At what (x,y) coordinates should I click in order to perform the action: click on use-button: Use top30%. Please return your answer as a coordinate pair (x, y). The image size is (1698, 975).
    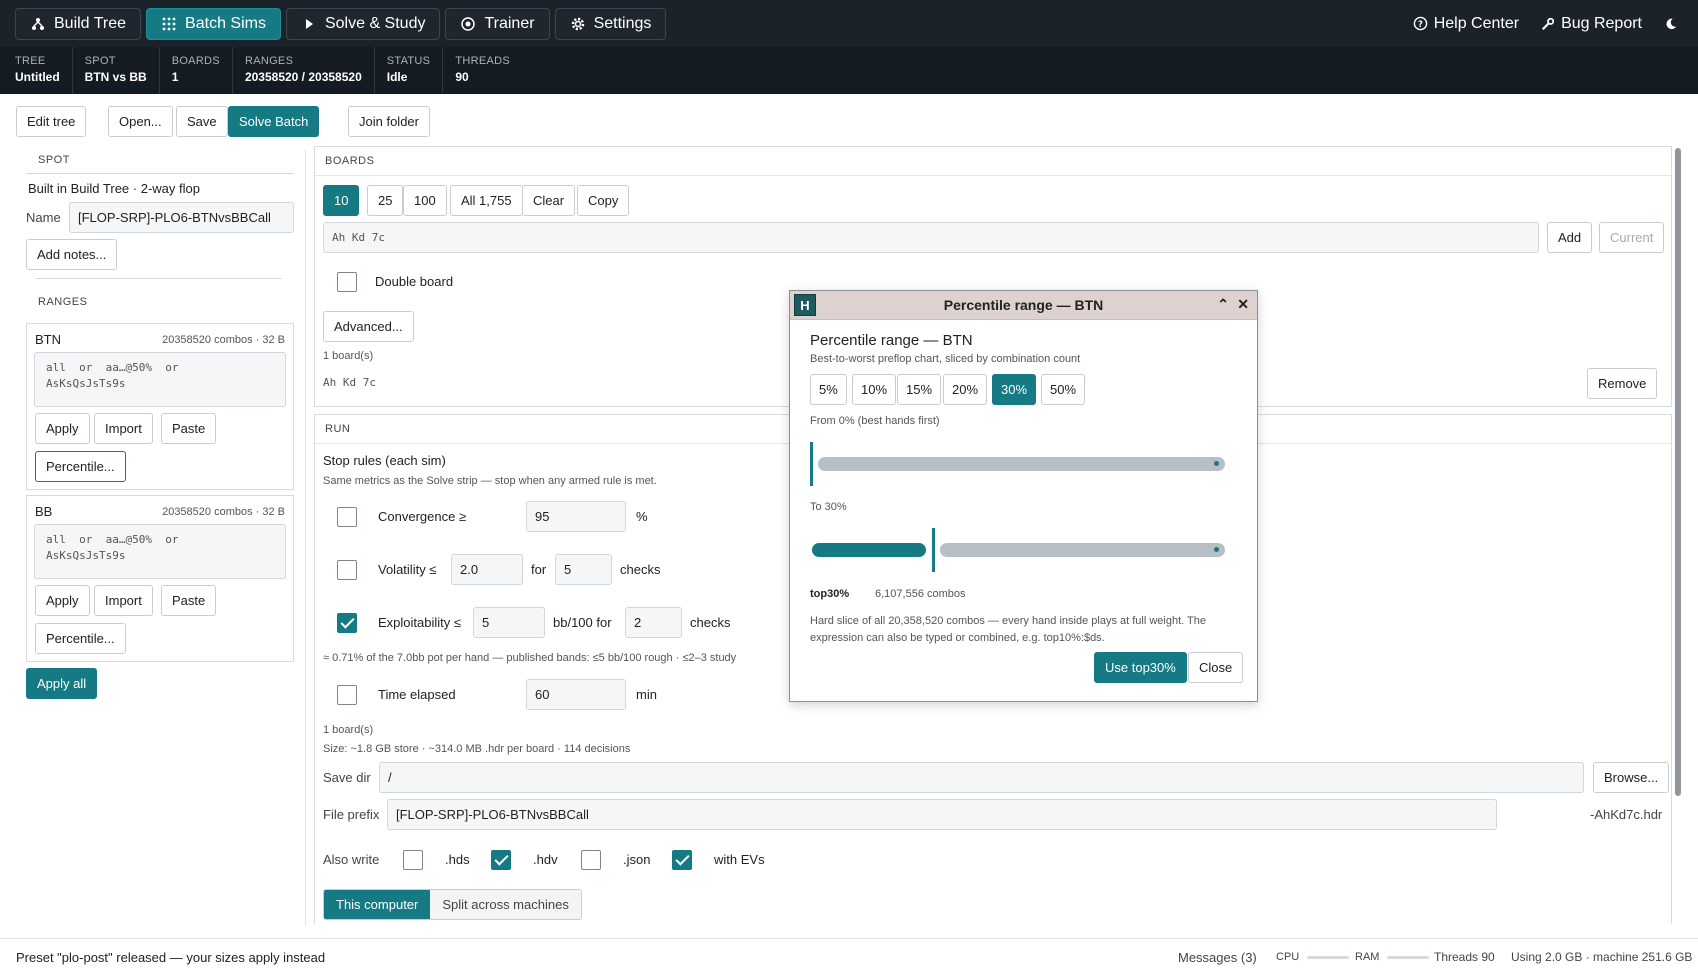
    Looking at the image, I should click on (1140, 667).